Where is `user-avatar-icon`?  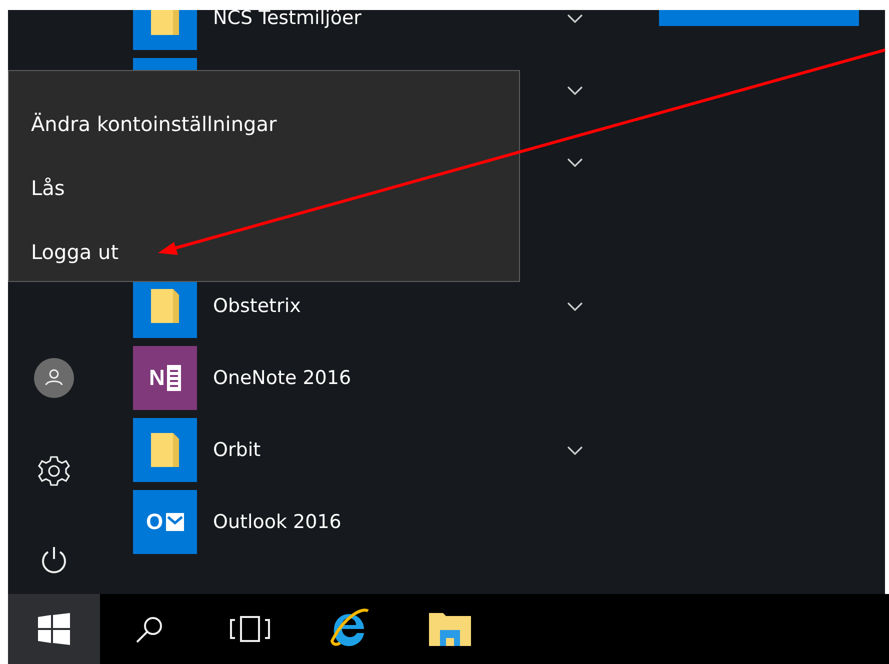
user-avatar-icon is located at coordinates (54, 378).